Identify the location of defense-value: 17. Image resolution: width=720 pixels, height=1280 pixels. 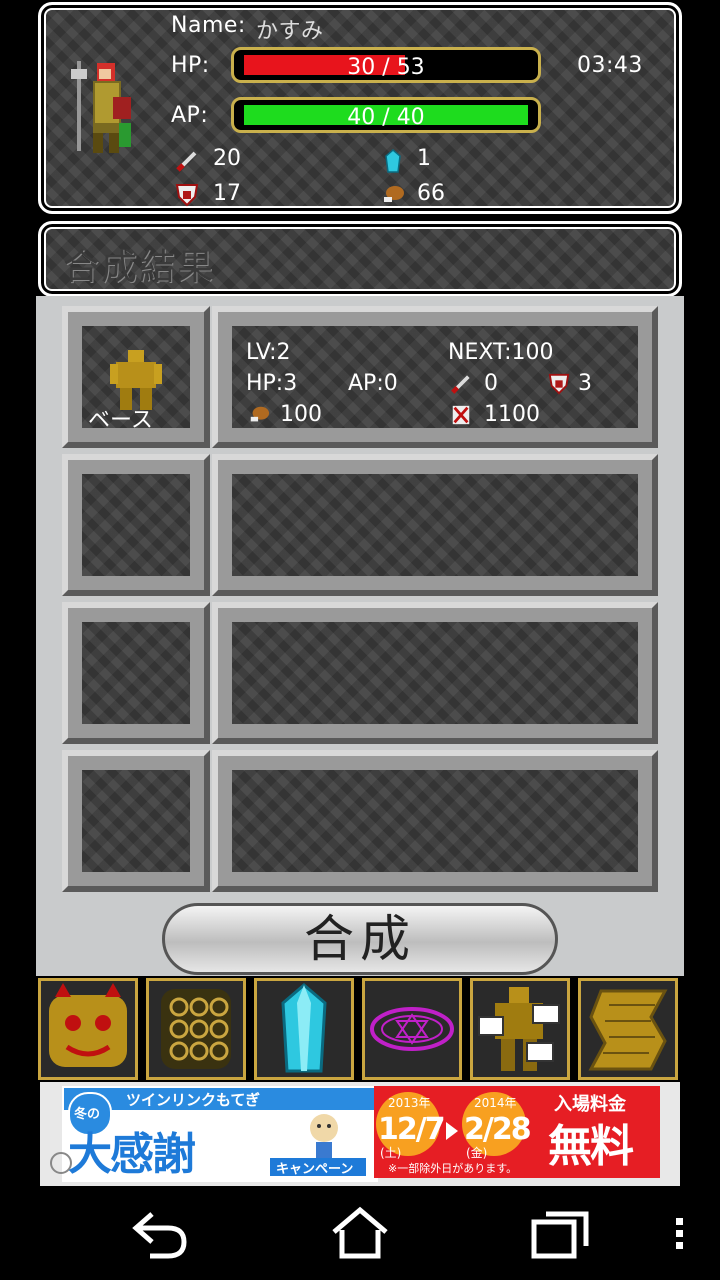
(227, 193).